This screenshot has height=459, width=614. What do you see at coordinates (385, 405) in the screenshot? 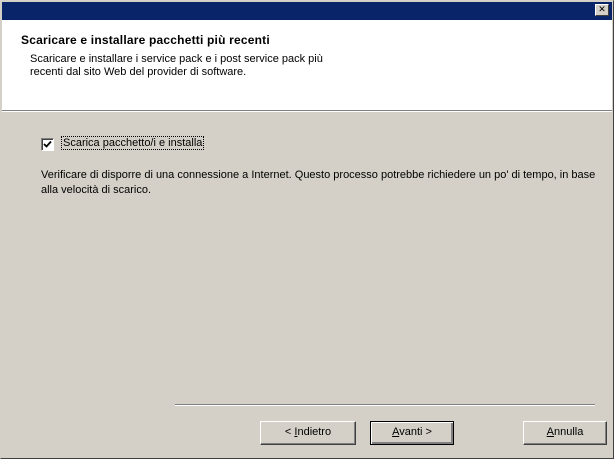
I see `footer-divider-highlight` at bounding box center [385, 405].